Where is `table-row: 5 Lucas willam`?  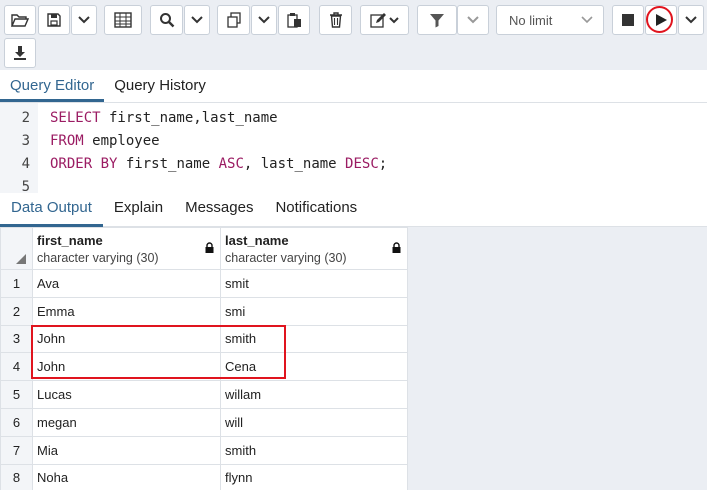 table-row: 5 Lucas willam is located at coordinates (204, 394).